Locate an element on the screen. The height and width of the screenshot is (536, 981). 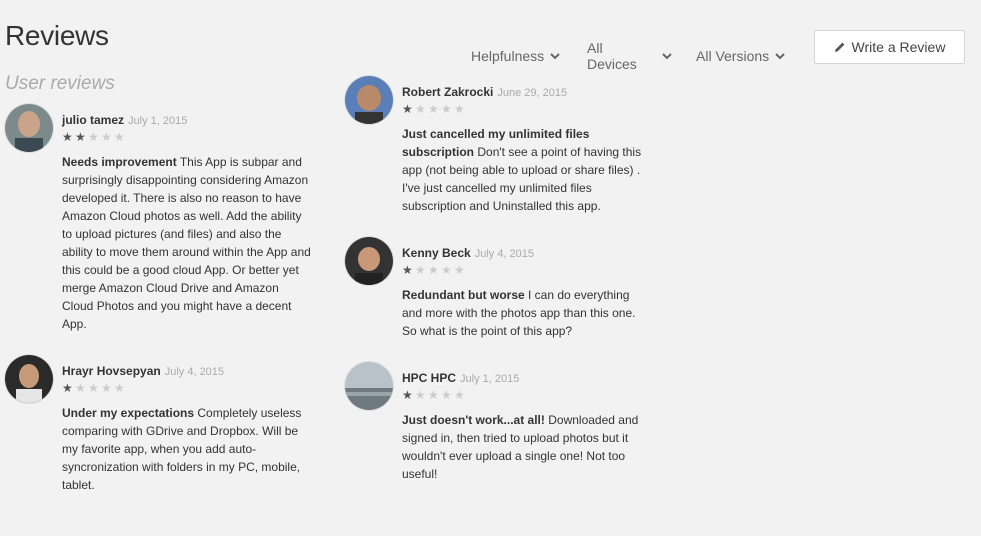
filter-label: Helpfulness is located at coordinates (508, 56).